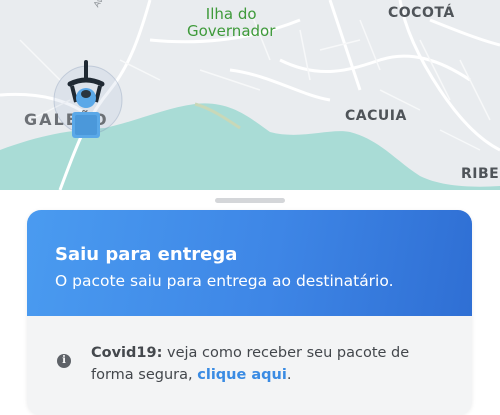 This screenshot has width=500, height=415. What do you see at coordinates (421, 13) in the screenshot?
I see `map-label-cocota: COCOTÁ` at bounding box center [421, 13].